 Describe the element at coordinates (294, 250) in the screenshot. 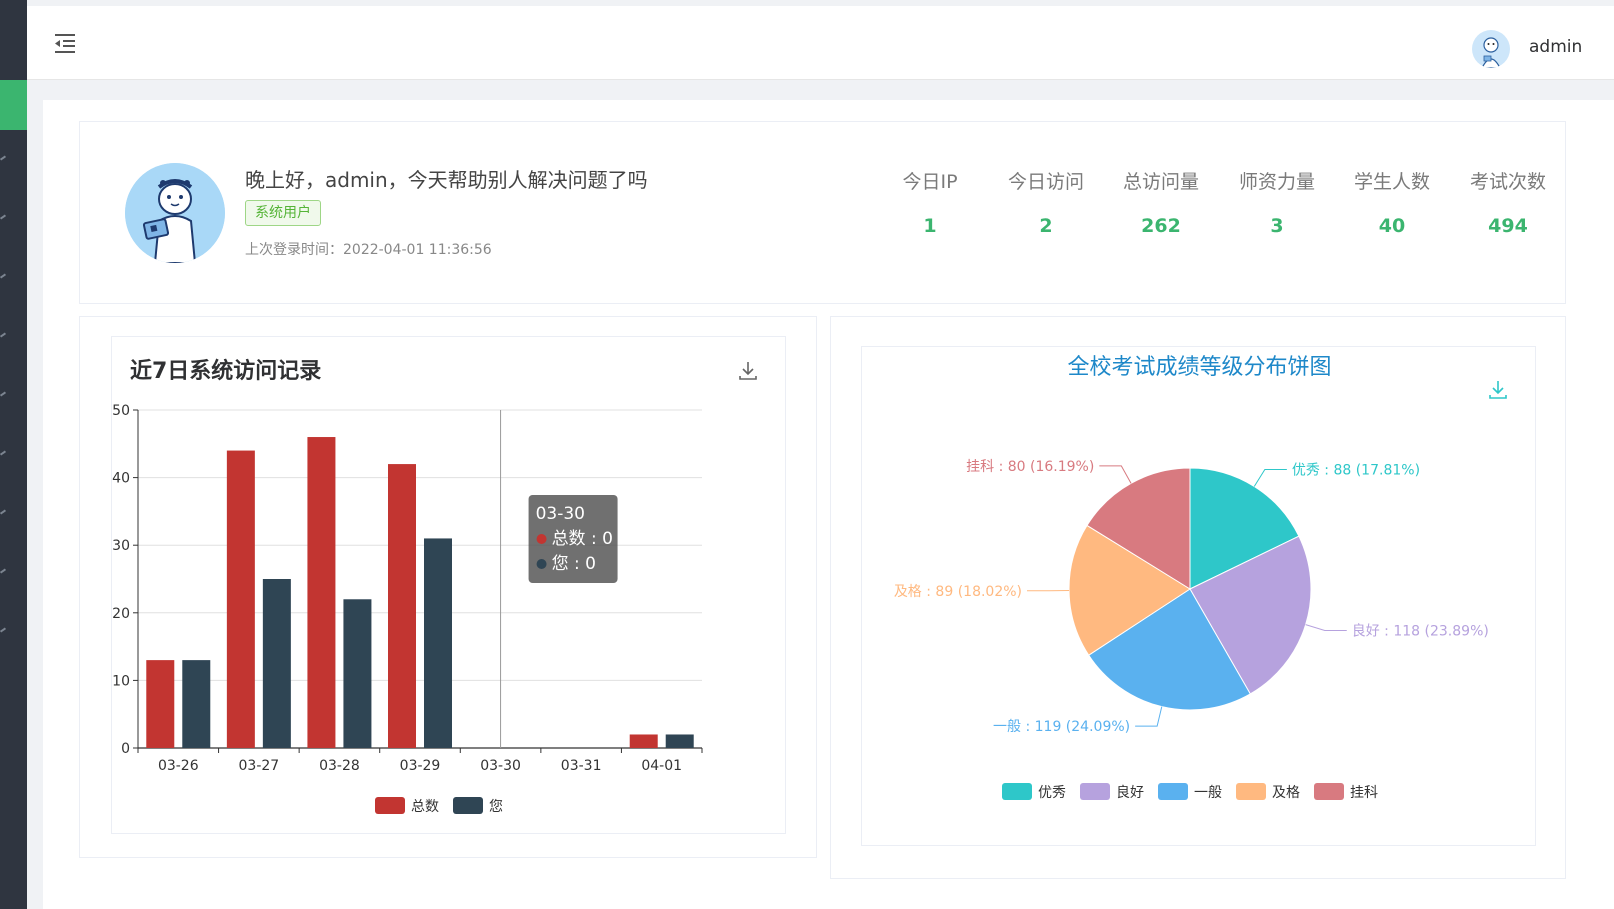

I see `last-login-label: 上次登录时间：` at that location.